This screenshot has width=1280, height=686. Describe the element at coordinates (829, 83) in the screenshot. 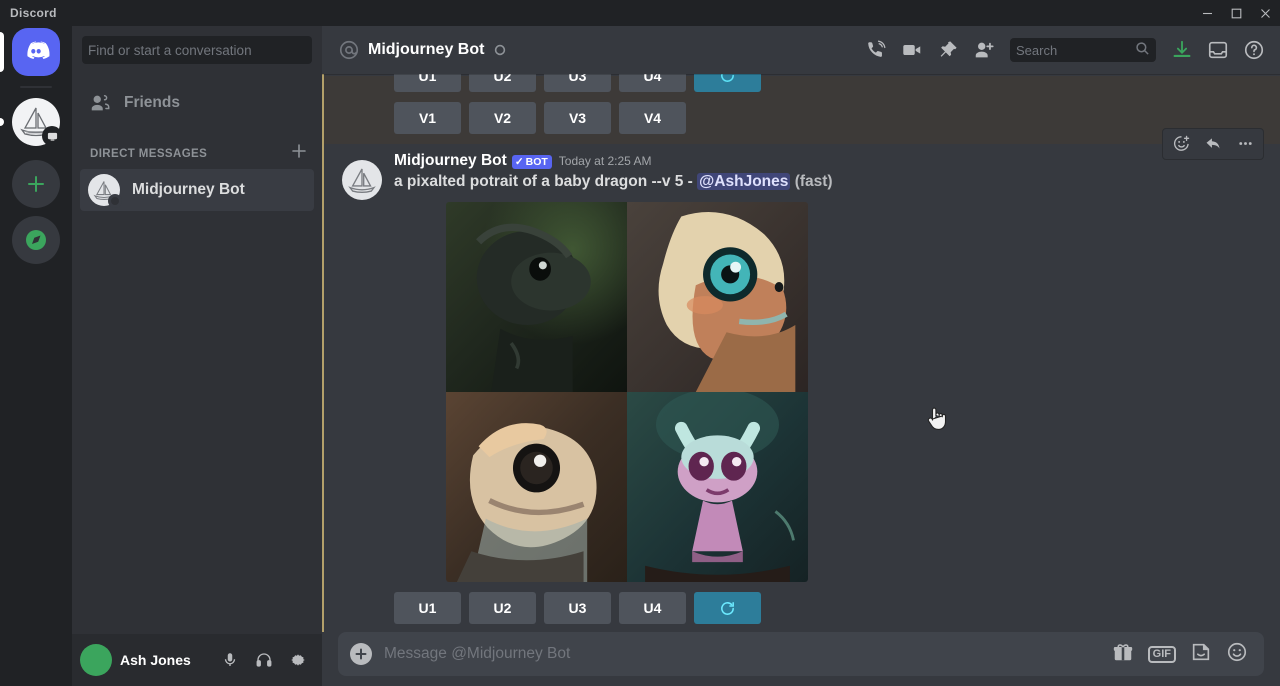

I see `upscale-button-row-previous: U1 U2 U3 U4` at that location.